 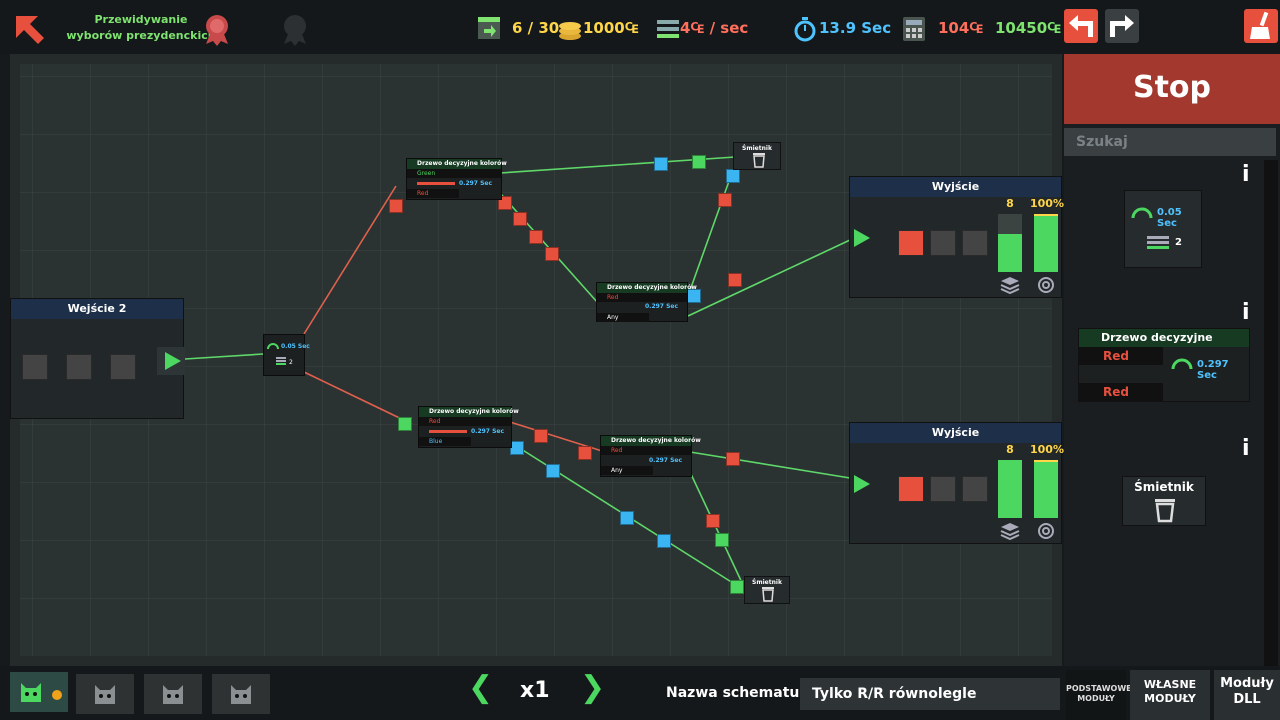 What do you see at coordinates (911, 243) in the screenshot?
I see `output-slot-filled` at bounding box center [911, 243].